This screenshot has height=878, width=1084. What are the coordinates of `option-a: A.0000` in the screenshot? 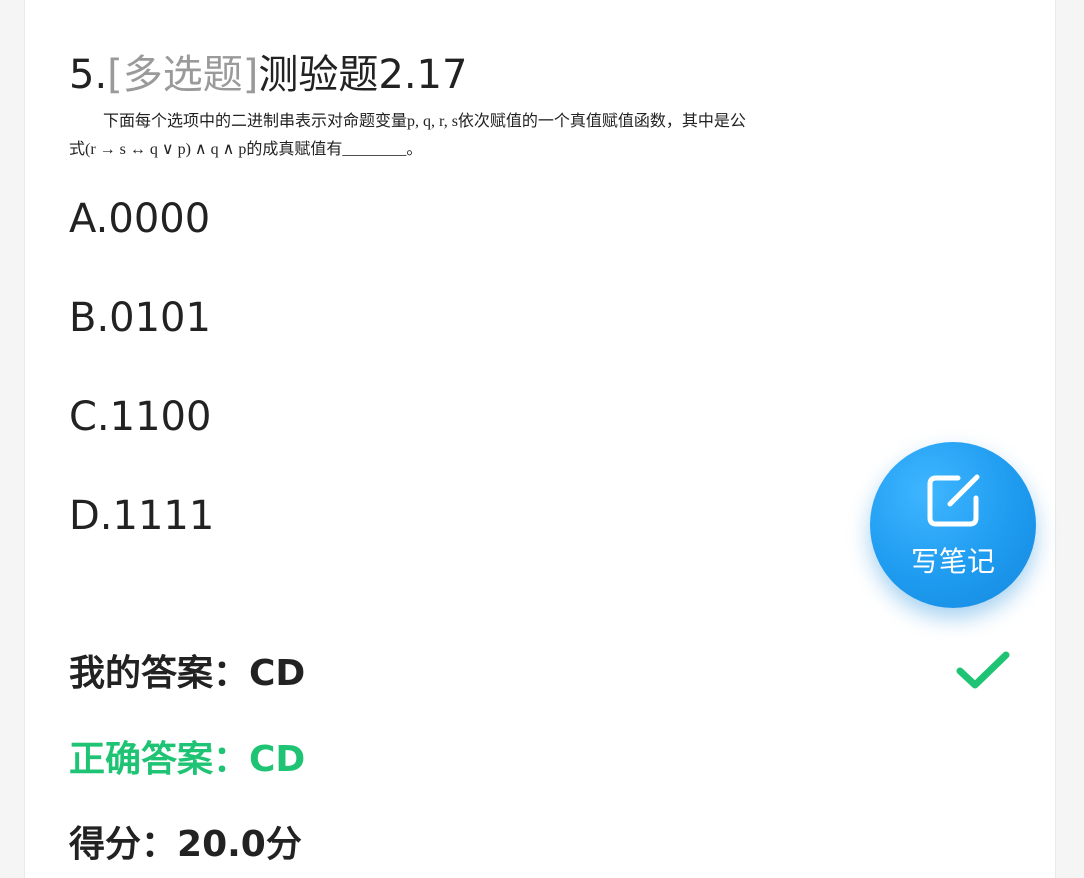 It's located at (139, 219).